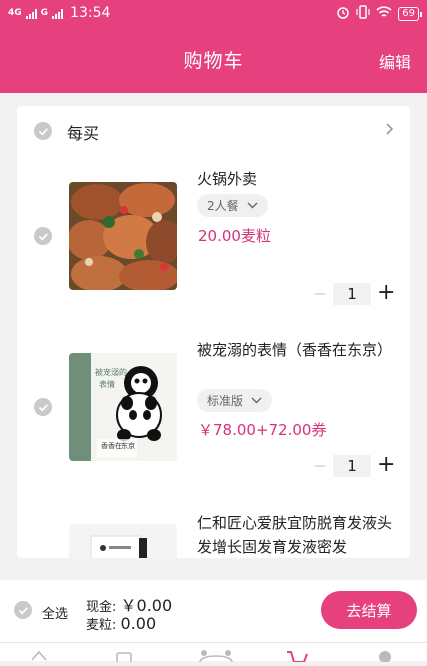 The image size is (427, 666). Describe the element at coordinates (138, 623) in the screenshot. I see `points-value: 0.00` at that location.